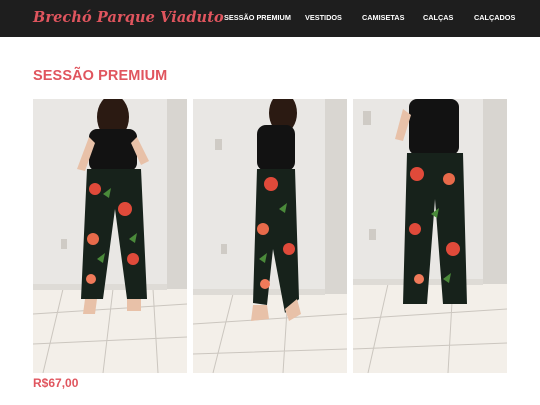 Image resolution: width=540 pixels, height=405 pixels. Describe the element at coordinates (257, 17) in the screenshot. I see `nav-item-sessao-premium: SESSÃO PREMIUM` at that location.